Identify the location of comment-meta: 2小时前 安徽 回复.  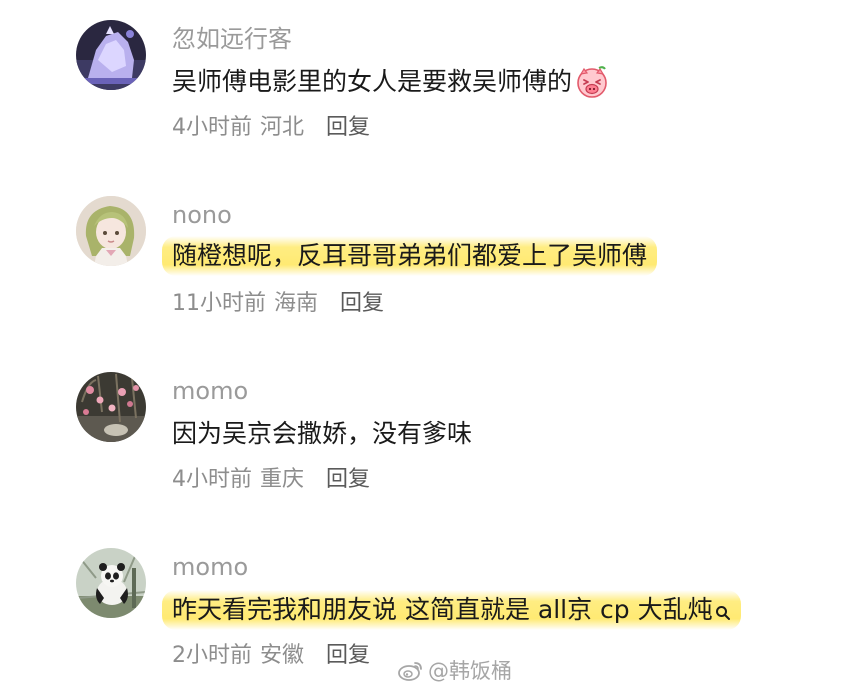
(271, 656).